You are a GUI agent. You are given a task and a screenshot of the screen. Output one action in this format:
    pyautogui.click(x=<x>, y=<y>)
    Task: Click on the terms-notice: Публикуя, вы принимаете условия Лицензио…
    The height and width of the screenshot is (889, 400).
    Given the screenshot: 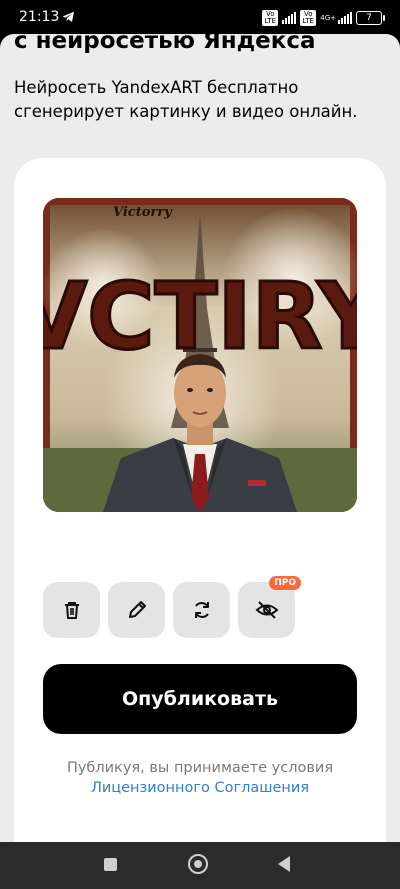 What is the action you would take?
    pyautogui.click(x=200, y=778)
    